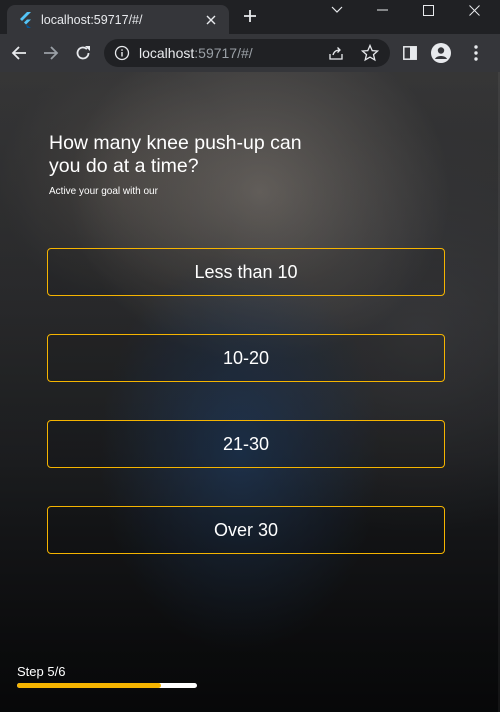 The height and width of the screenshot is (712, 500). I want to click on browser-titlebar: localhost:59717/#/, so click(250, 17).